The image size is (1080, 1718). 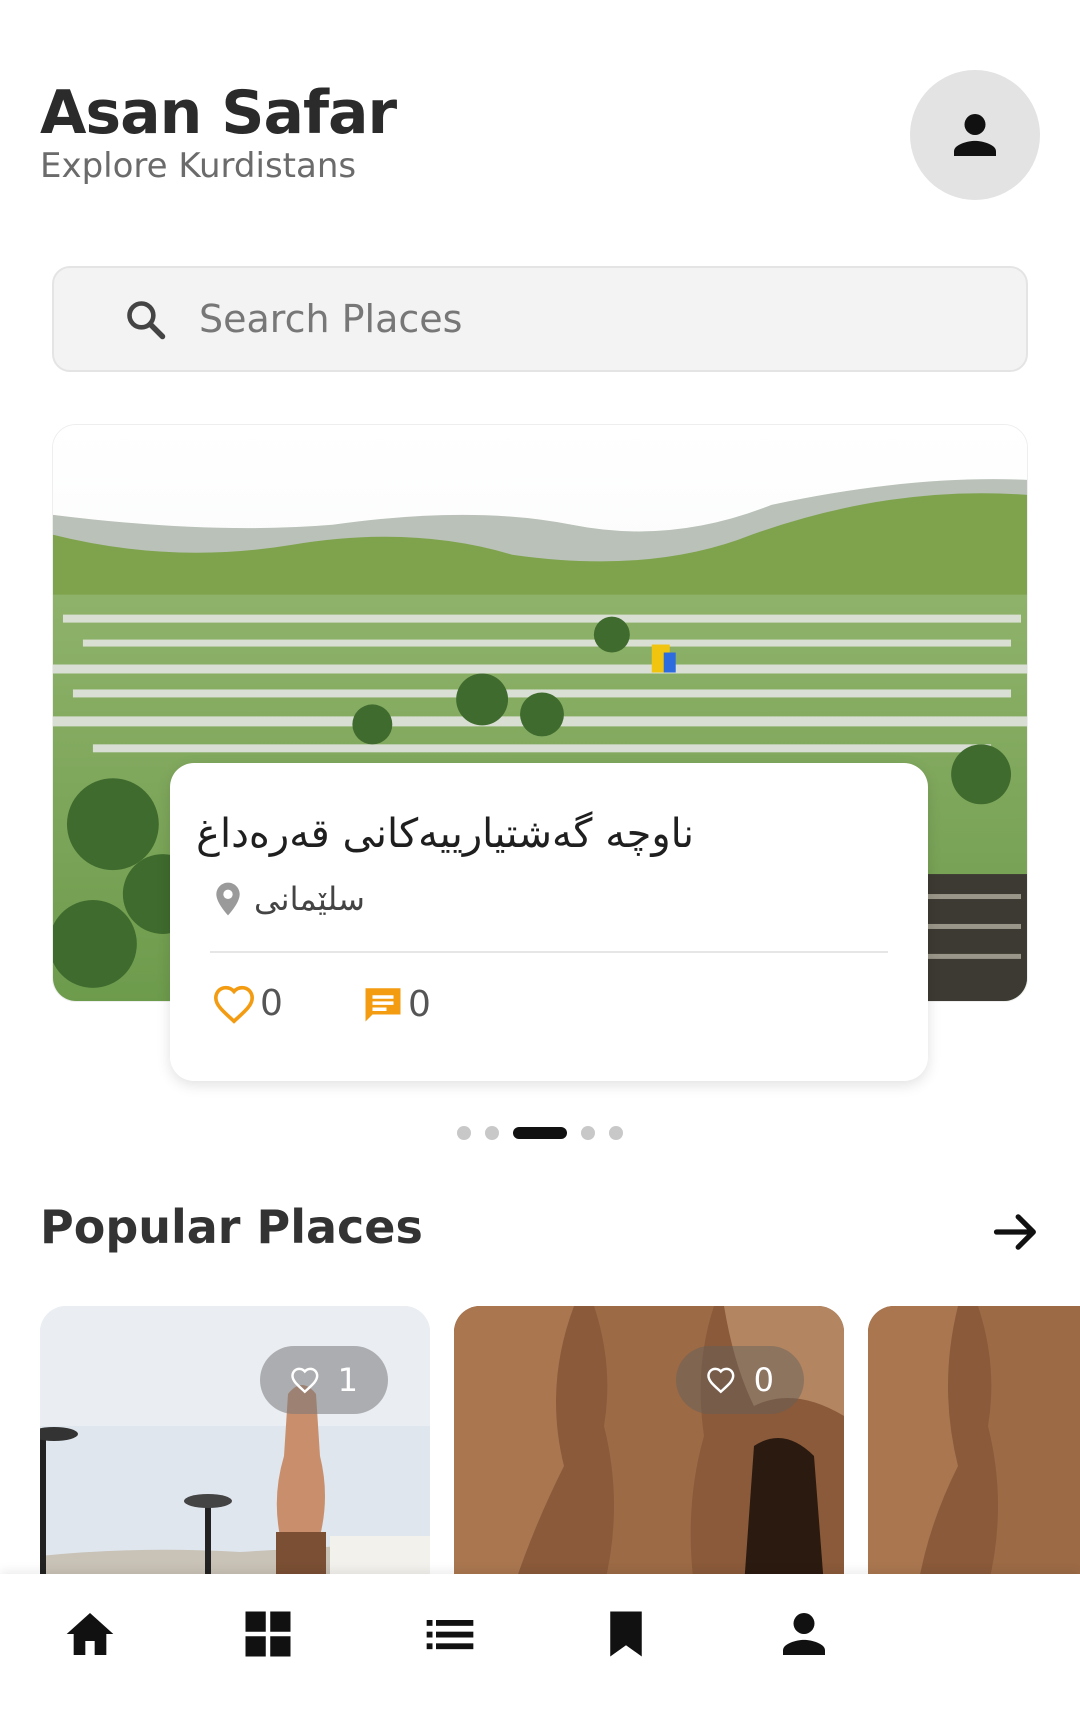 I want to click on nav-categories, so click(x=268, y=1634).